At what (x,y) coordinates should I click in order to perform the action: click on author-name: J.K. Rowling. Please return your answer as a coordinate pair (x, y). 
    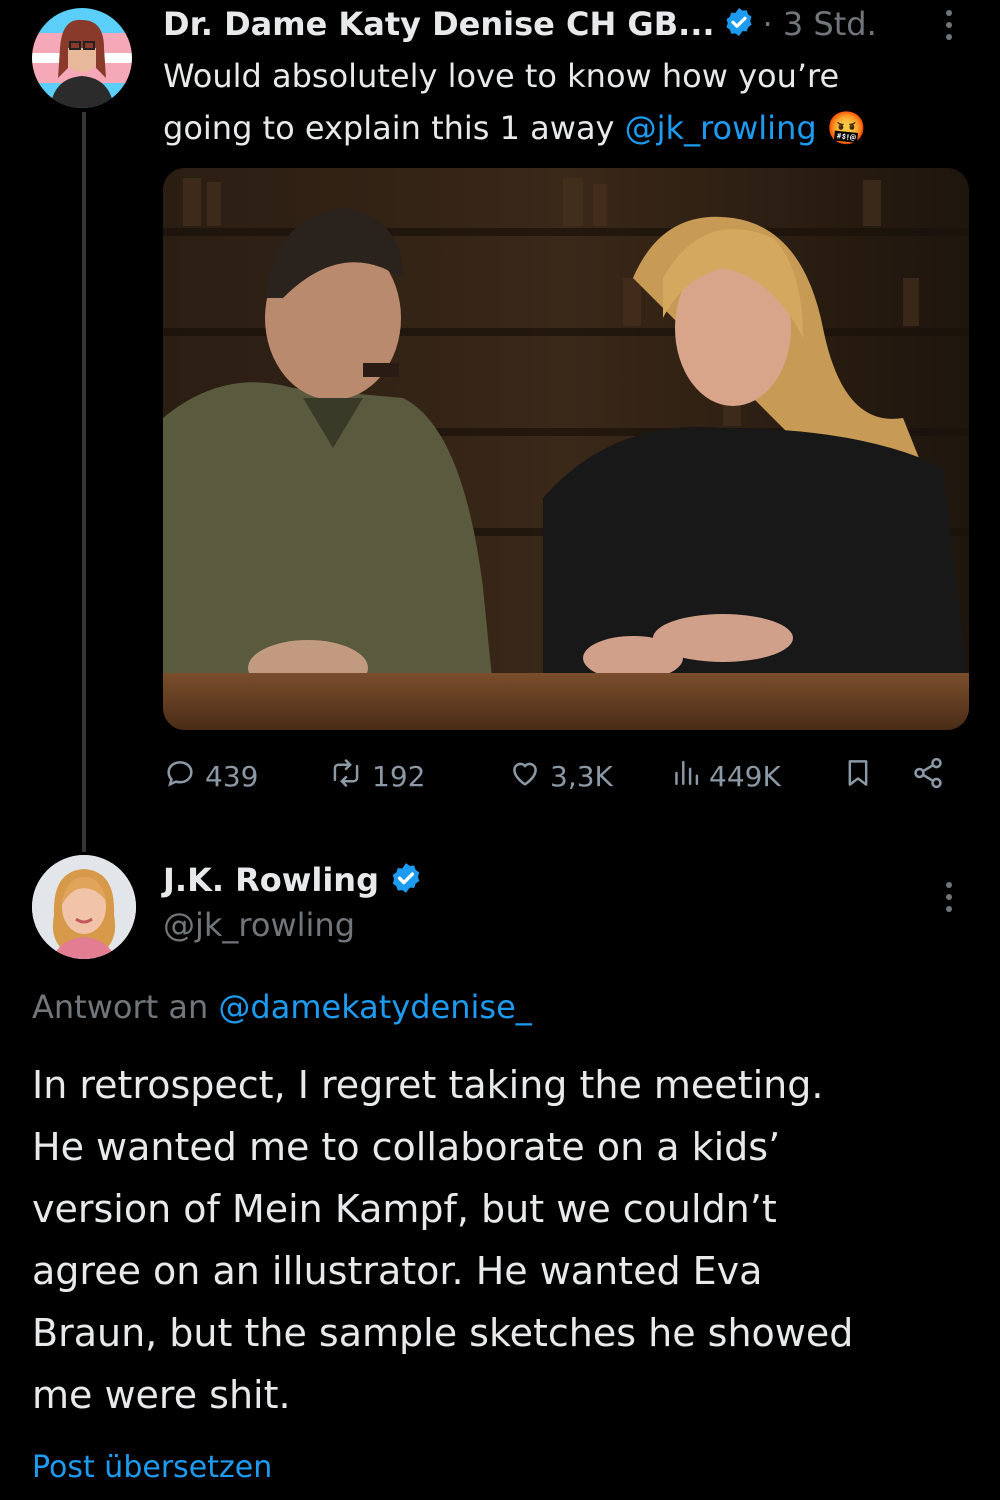
    Looking at the image, I should click on (271, 880).